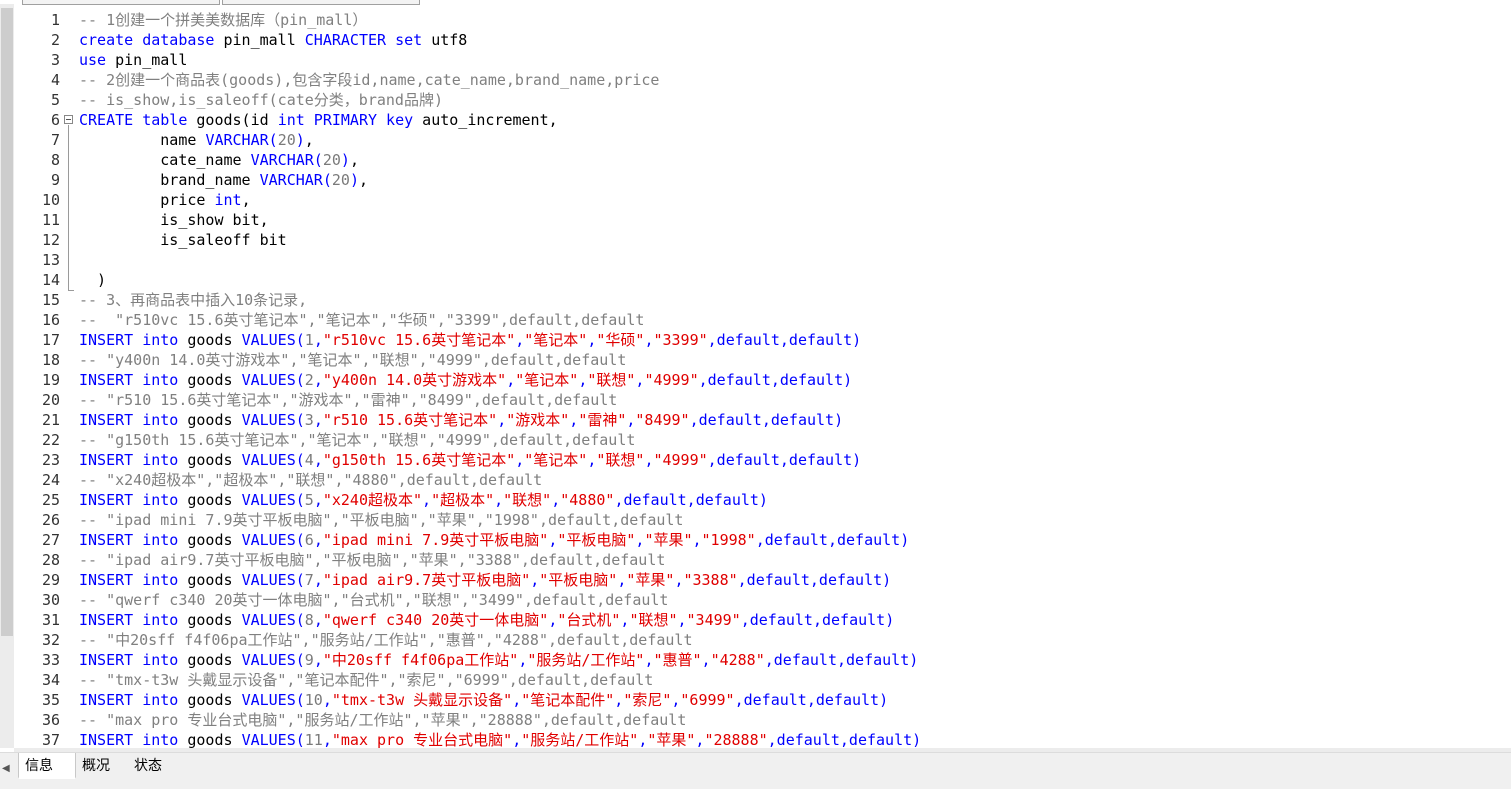  I want to click on code-token: "4288", so click(737, 660).